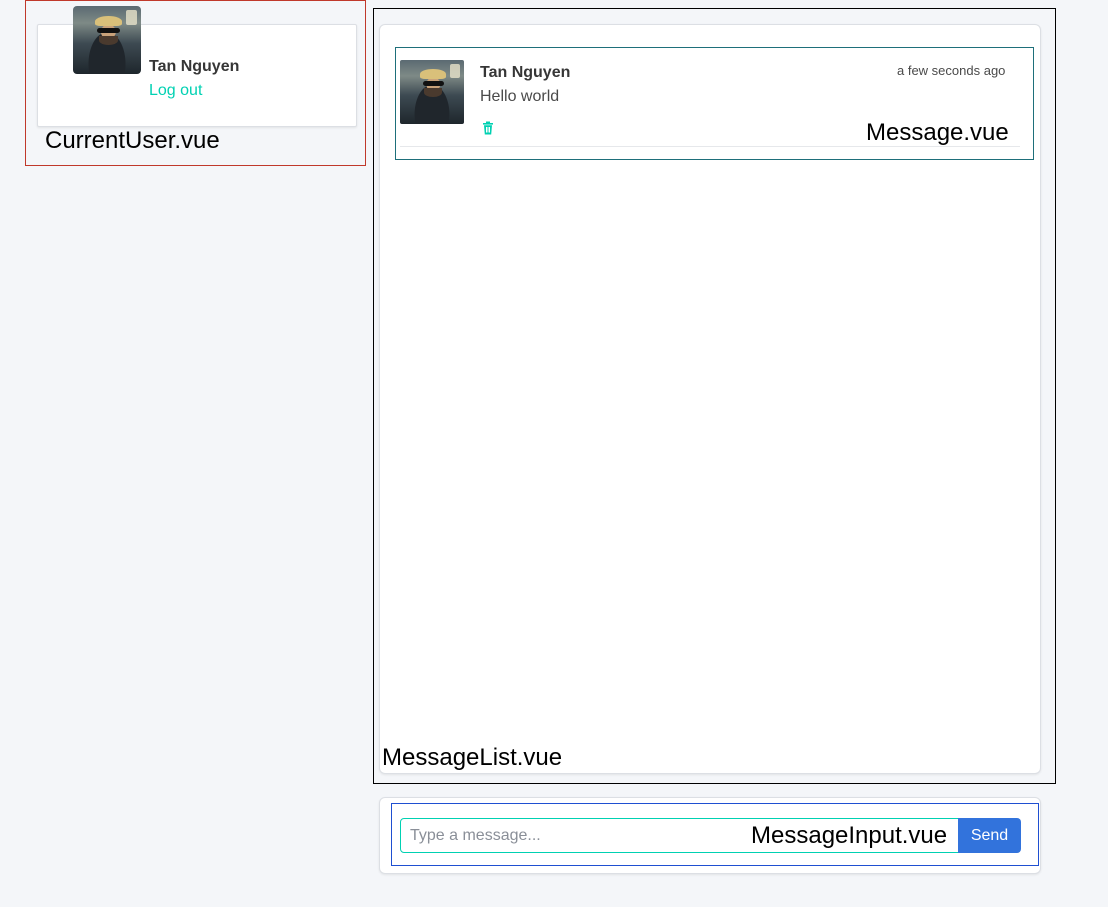 Image resolution: width=1108 pixels, height=907 pixels. Describe the element at coordinates (989, 835) in the screenshot. I see `send-button: Send` at that location.